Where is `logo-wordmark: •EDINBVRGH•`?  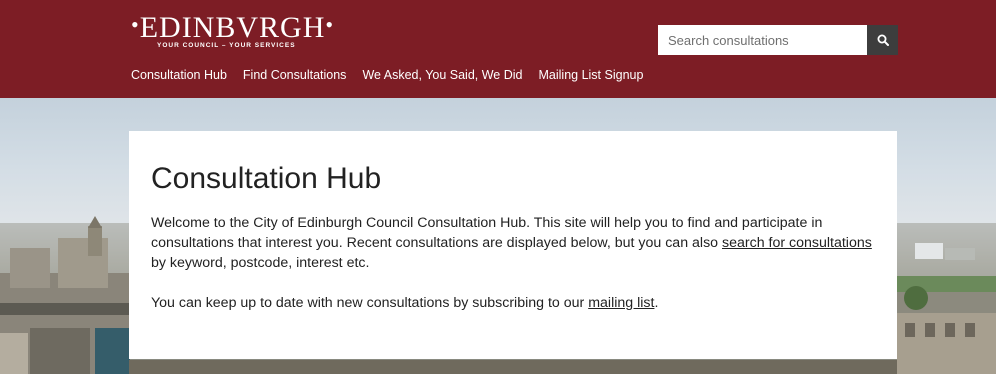 logo-wordmark: •EDINBVRGH• is located at coordinates (233, 27).